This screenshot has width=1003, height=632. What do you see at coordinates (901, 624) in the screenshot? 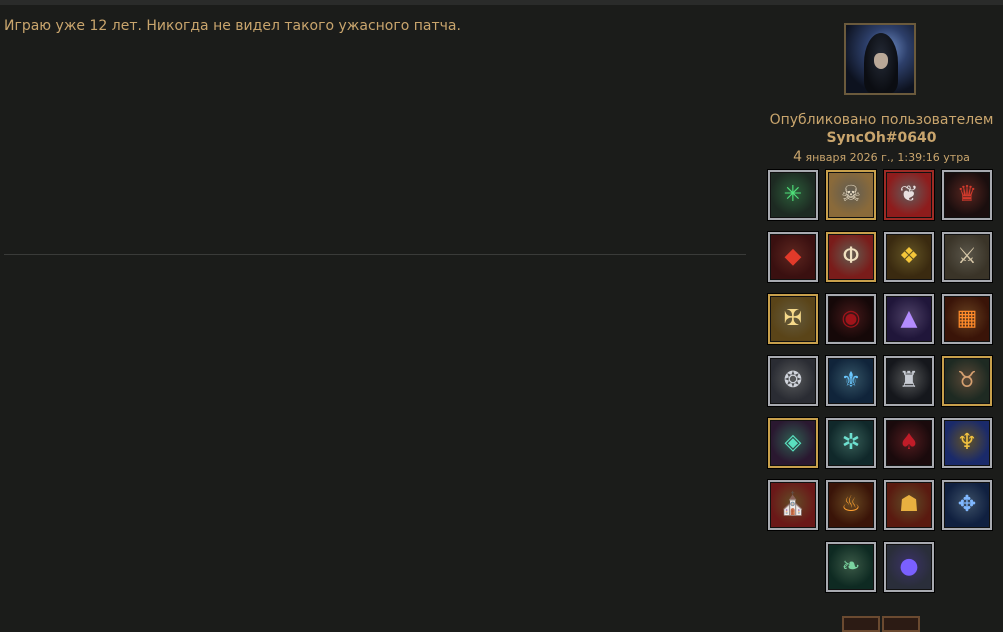
I see `bottom-tab-right` at bounding box center [901, 624].